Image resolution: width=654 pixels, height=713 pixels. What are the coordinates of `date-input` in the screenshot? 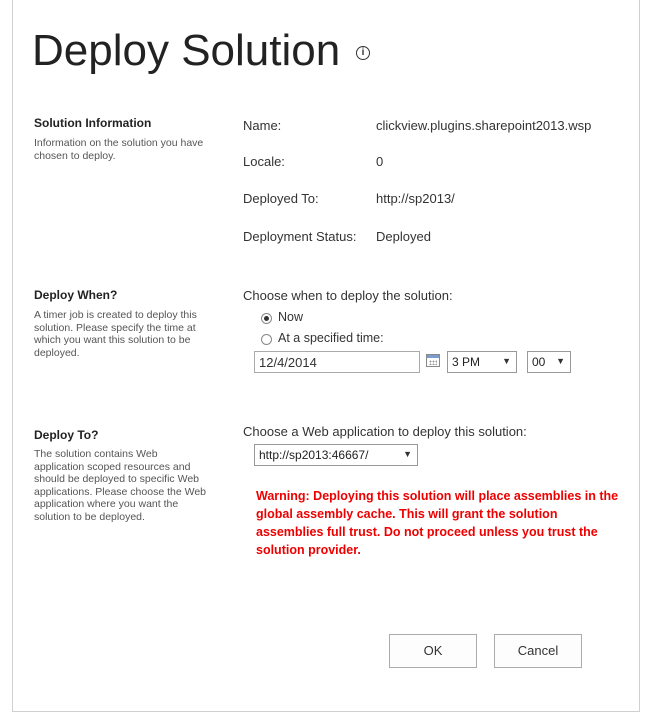 It's located at (337, 362).